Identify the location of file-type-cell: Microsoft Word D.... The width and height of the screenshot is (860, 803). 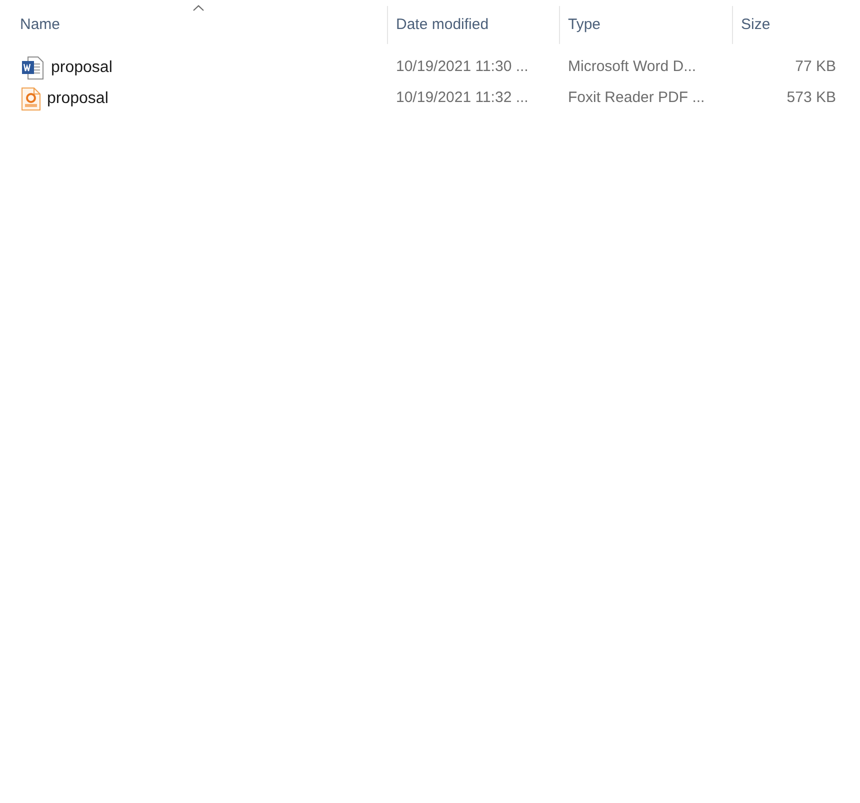
(632, 67).